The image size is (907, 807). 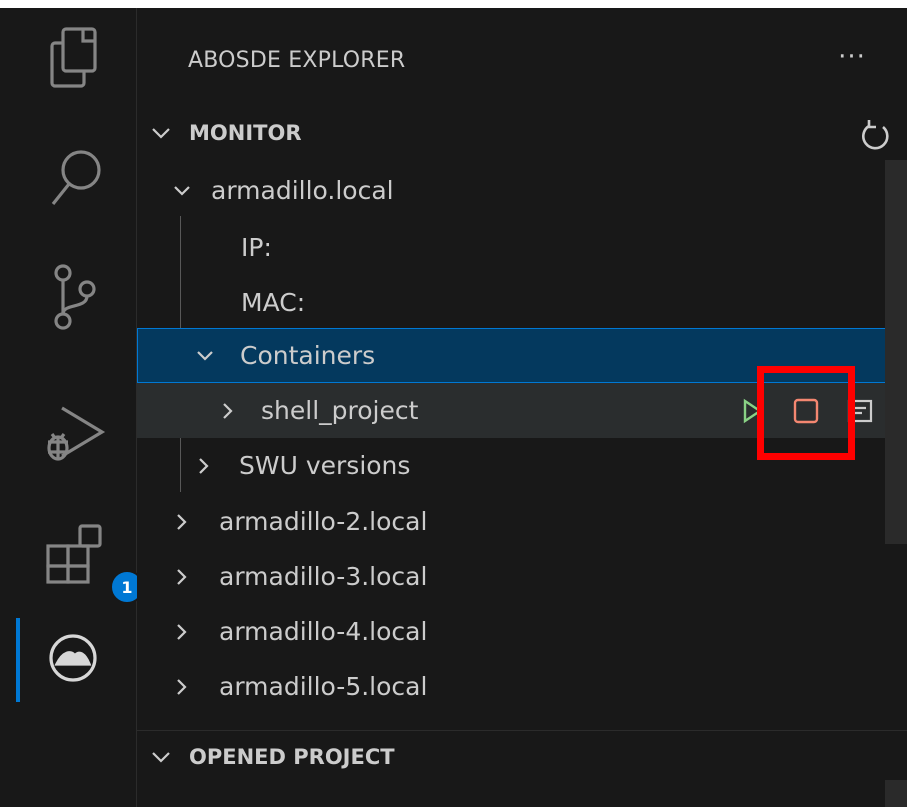 What do you see at coordinates (875, 136) in the screenshot?
I see `refresh-icon` at bounding box center [875, 136].